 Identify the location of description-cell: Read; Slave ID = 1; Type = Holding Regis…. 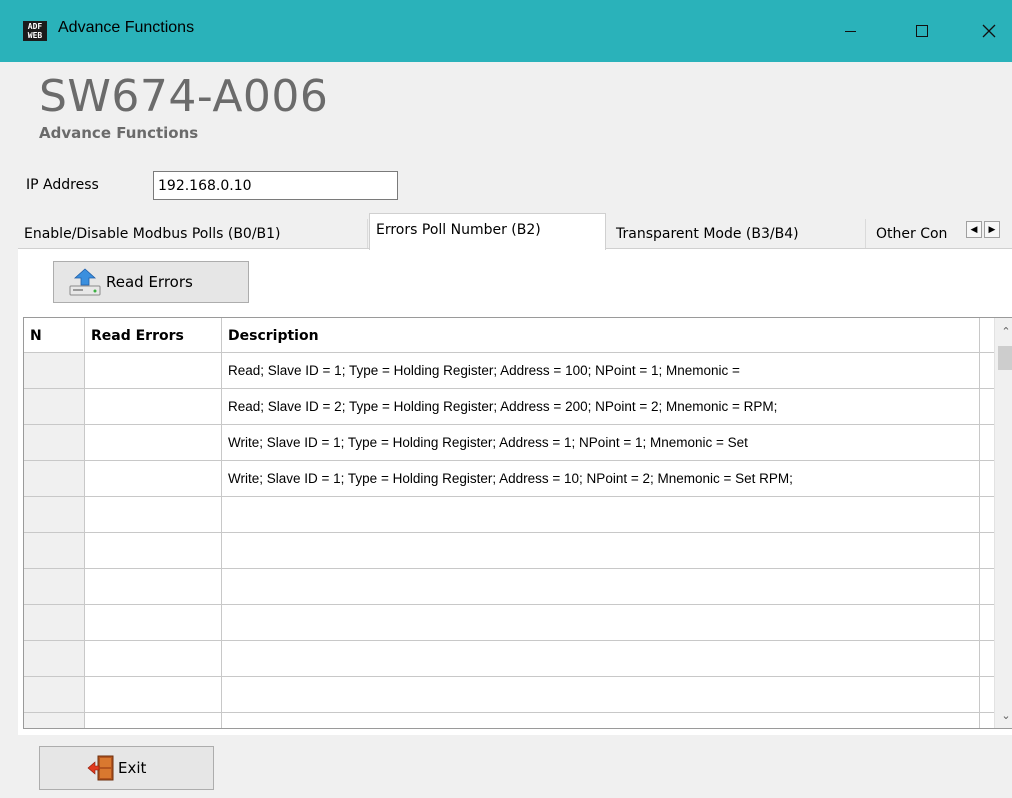
(601, 370).